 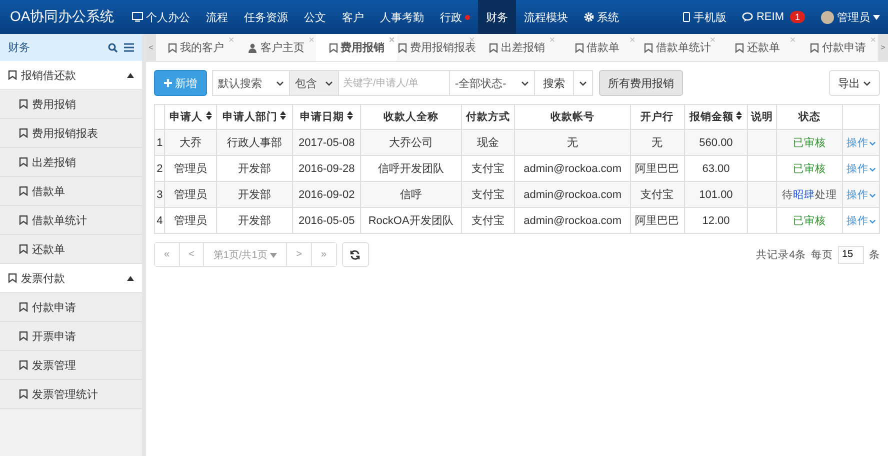 What do you see at coordinates (266, 17) in the screenshot?
I see `nav-item: 任务资源` at bounding box center [266, 17].